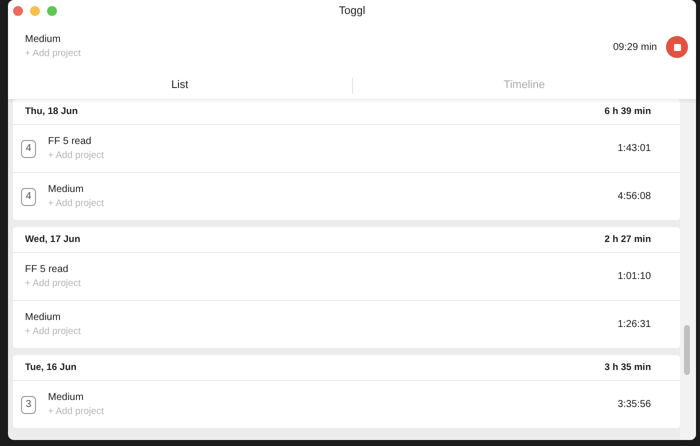 The width and height of the screenshot is (700, 446). What do you see at coordinates (28, 405) in the screenshot?
I see `group-count: 3` at bounding box center [28, 405].